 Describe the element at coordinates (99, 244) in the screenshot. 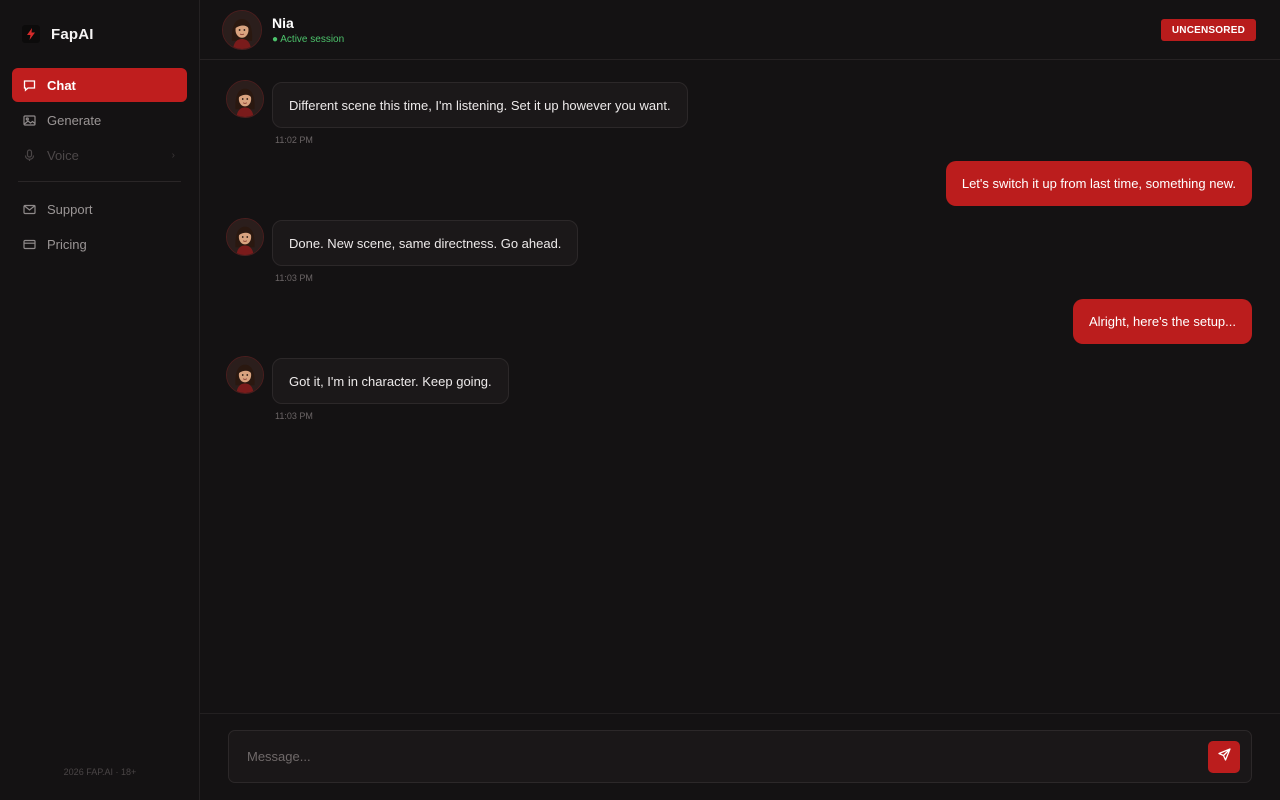

I see `sidebar-item-pricing: Pricing` at that location.